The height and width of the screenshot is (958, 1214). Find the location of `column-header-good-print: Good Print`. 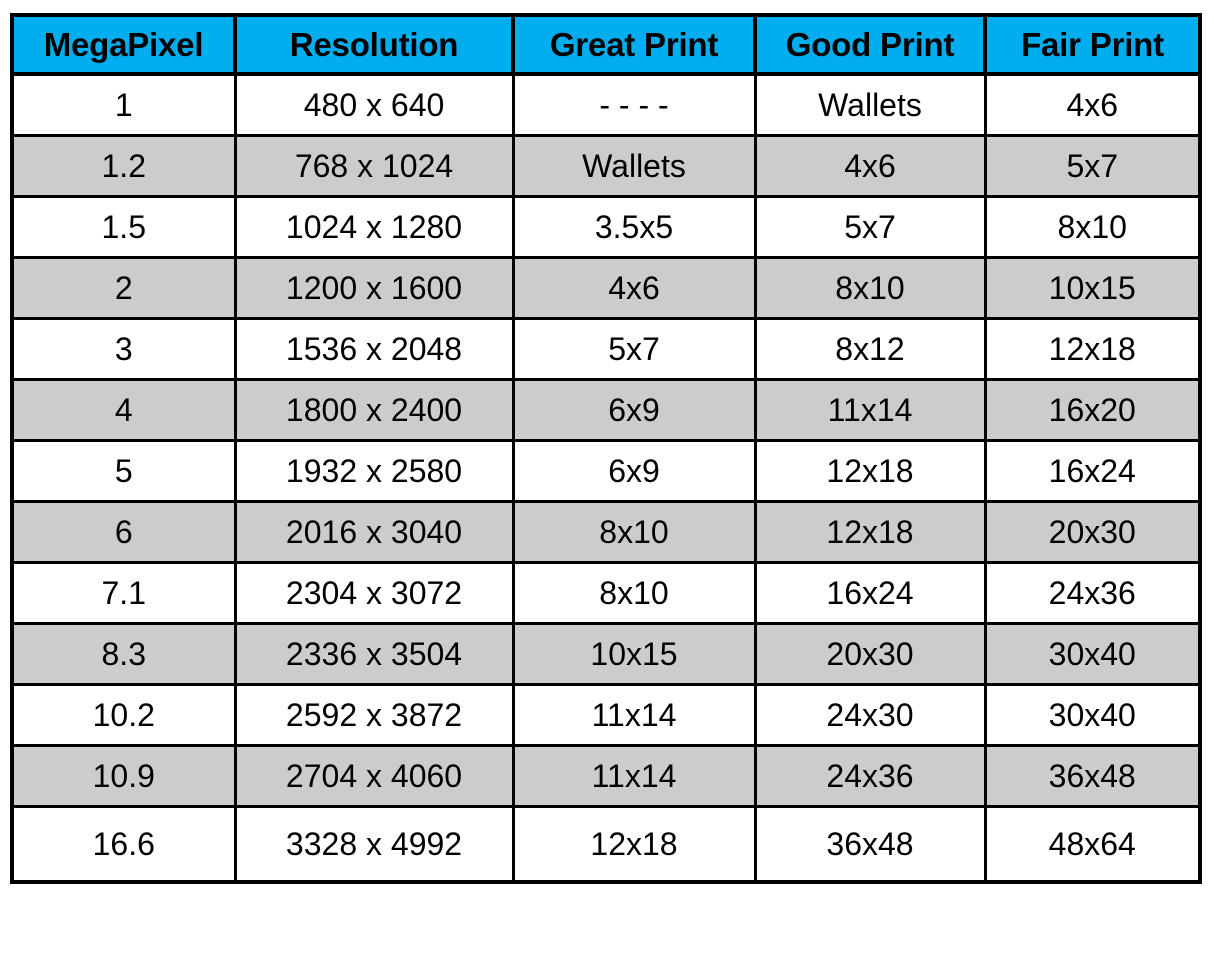

column-header-good-print: Good Print is located at coordinates (870, 44).